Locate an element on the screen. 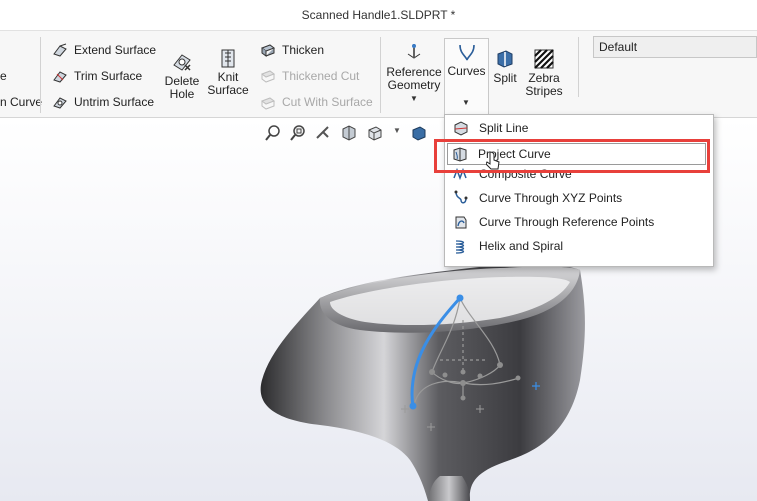  partial-label-1: e is located at coordinates (3, 76).